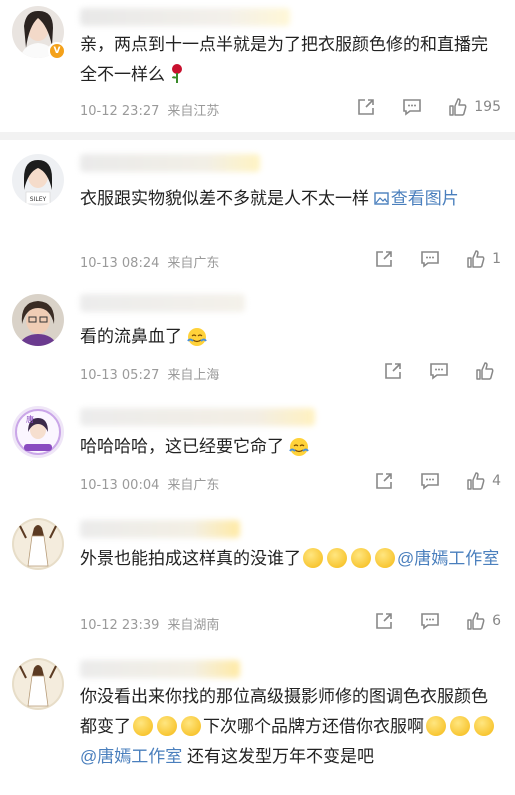 The image size is (515, 795). I want to click on like-button: 195, so click(474, 107).